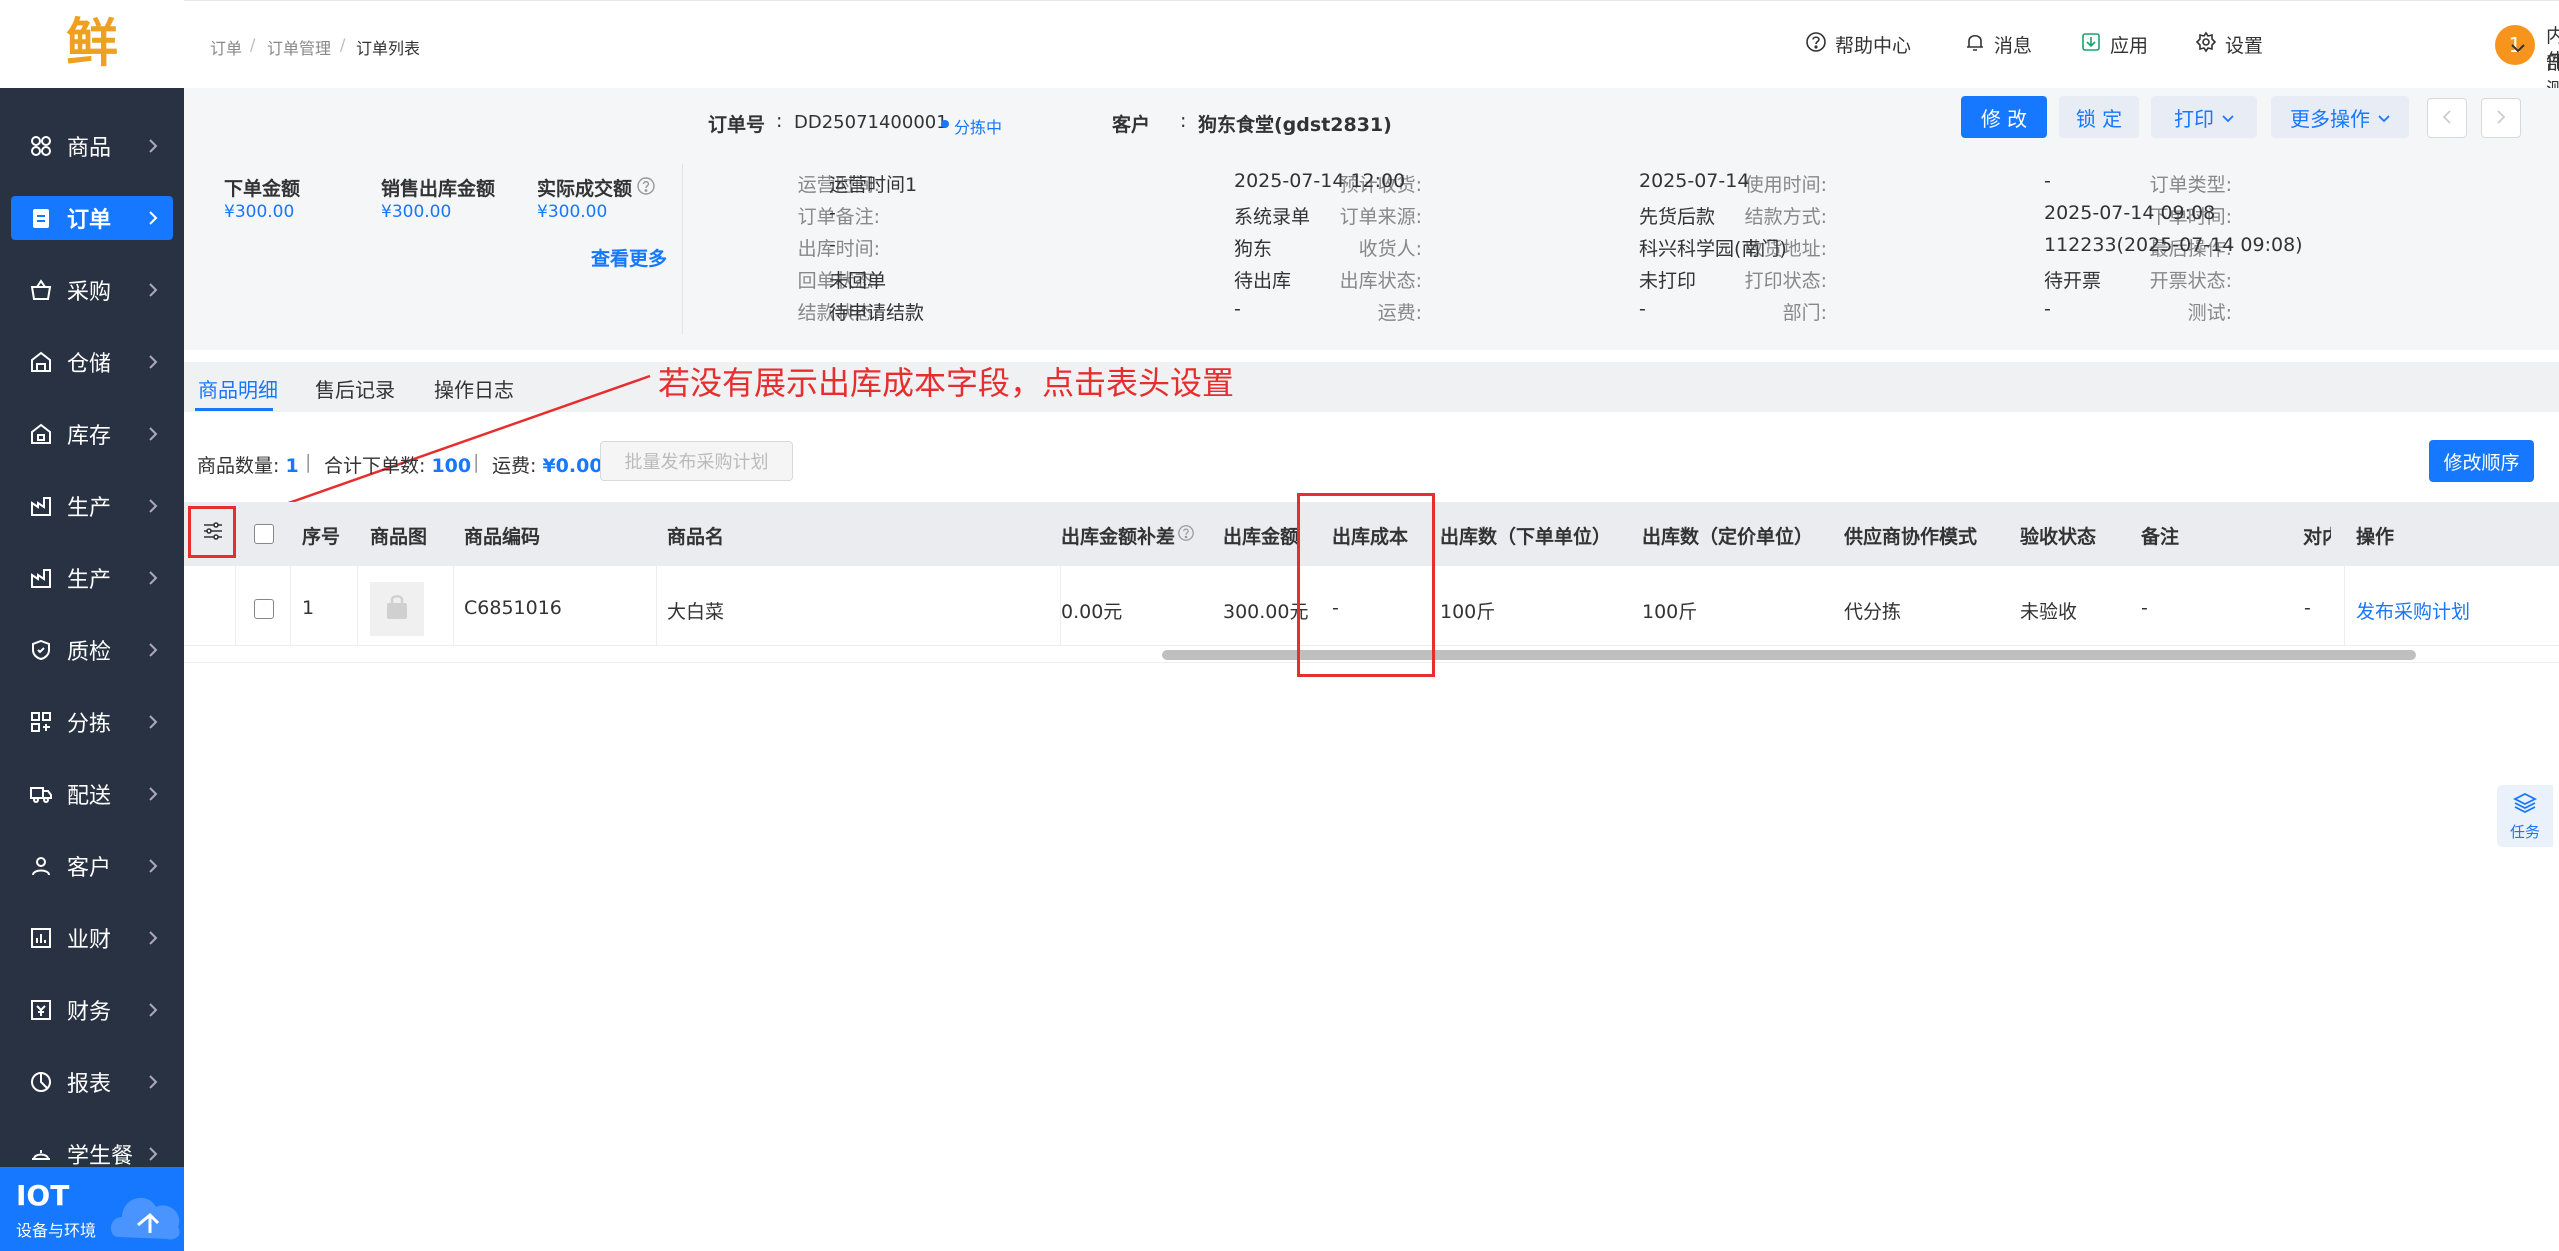 This screenshot has width=2559, height=1251. Describe the element at coordinates (572, 466) in the screenshot. I see `freight-value: ¥0.00` at that location.